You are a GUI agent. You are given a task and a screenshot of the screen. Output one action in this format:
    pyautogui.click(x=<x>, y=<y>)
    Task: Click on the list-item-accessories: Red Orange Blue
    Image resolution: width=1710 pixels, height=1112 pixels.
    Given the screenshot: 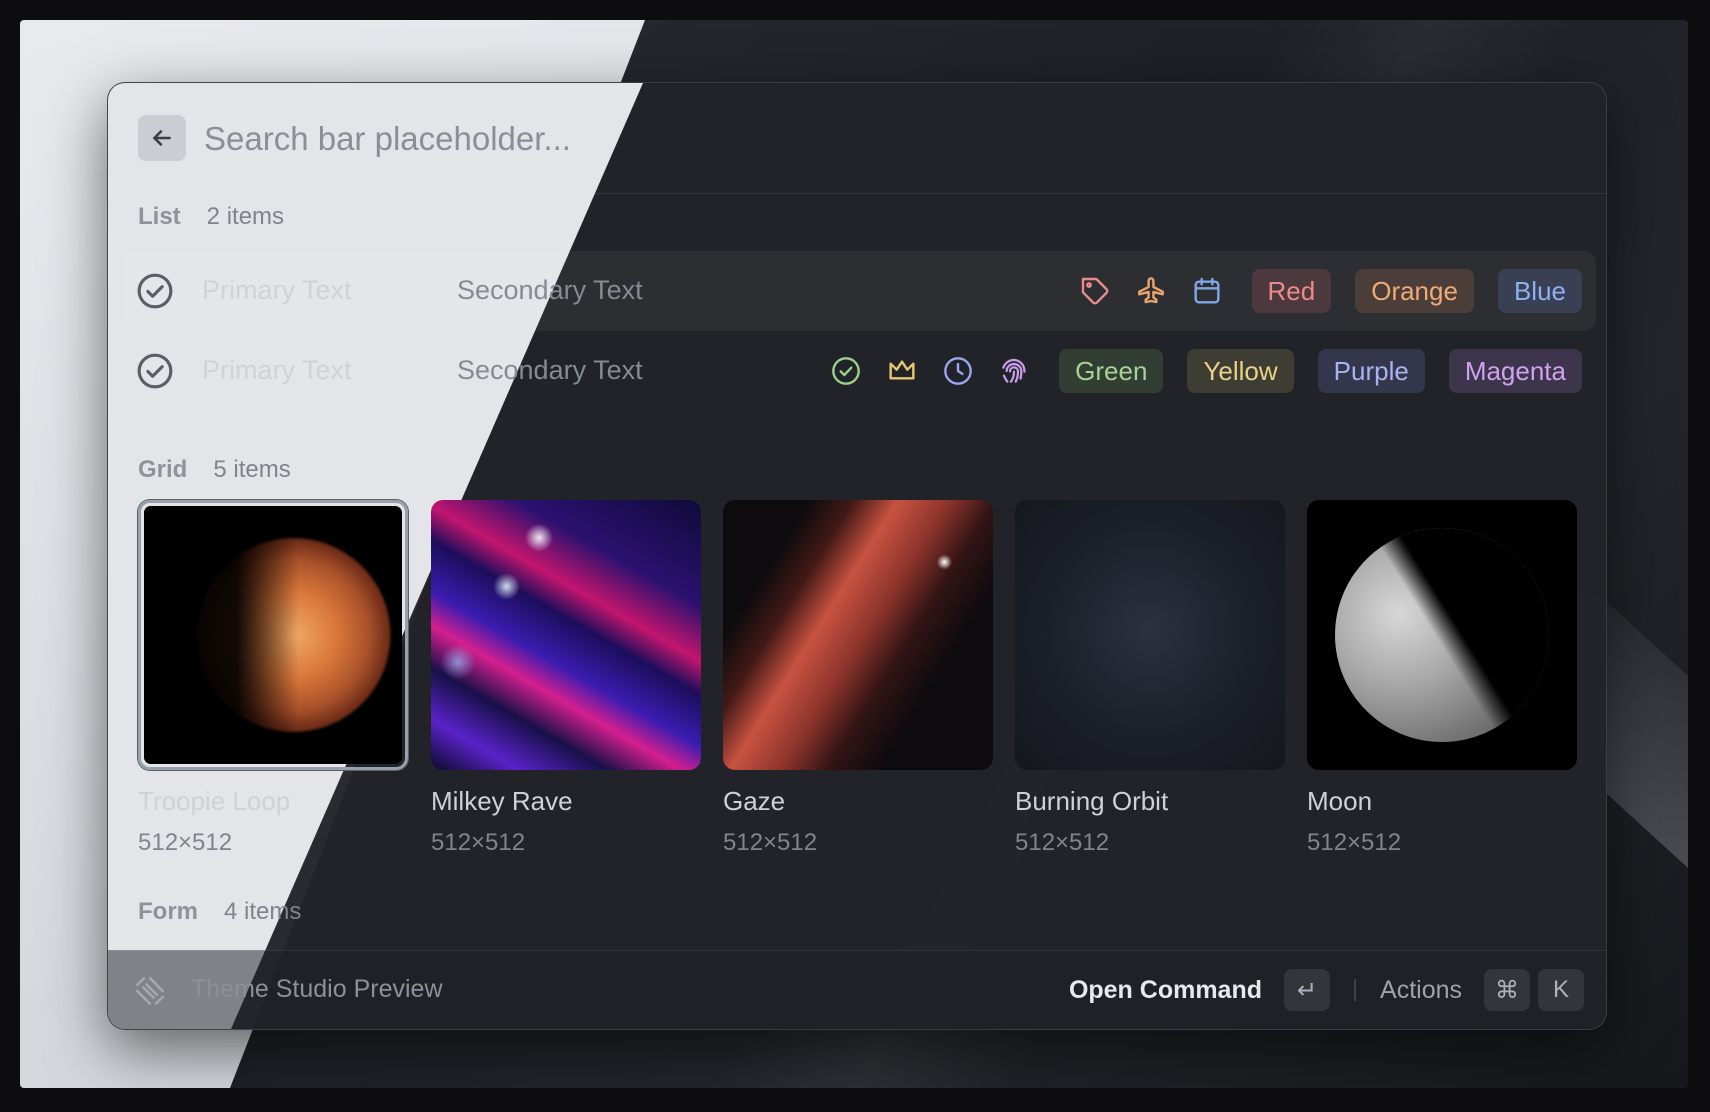 What is the action you would take?
    pyautogui.click(x=1330, y=291)
    